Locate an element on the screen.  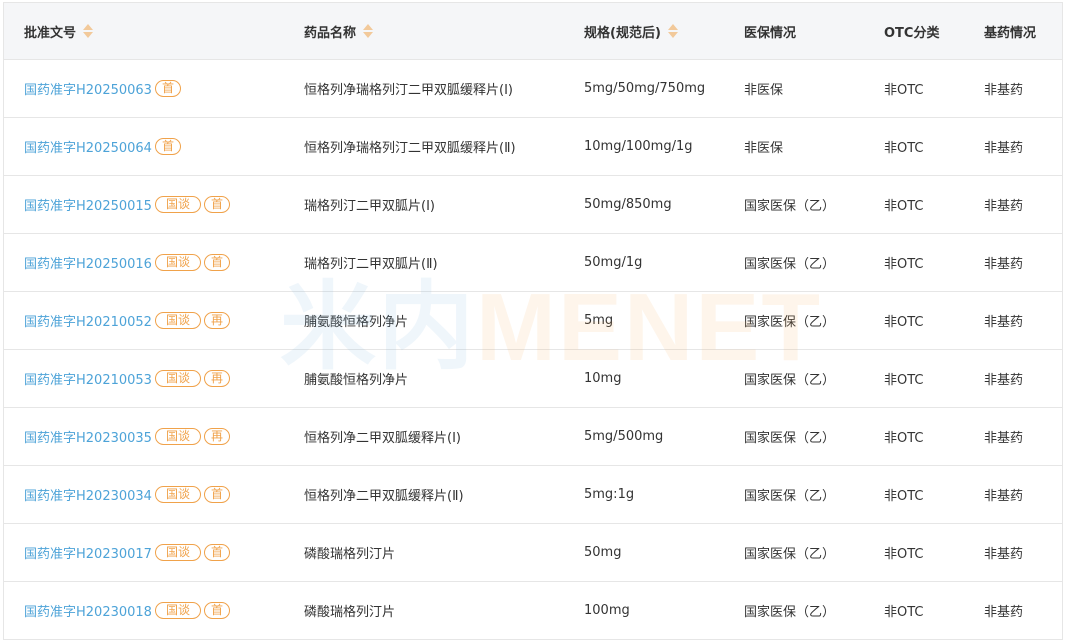
approval-number-link: 国药准字H20250015 is located at coordinates (88, 204).